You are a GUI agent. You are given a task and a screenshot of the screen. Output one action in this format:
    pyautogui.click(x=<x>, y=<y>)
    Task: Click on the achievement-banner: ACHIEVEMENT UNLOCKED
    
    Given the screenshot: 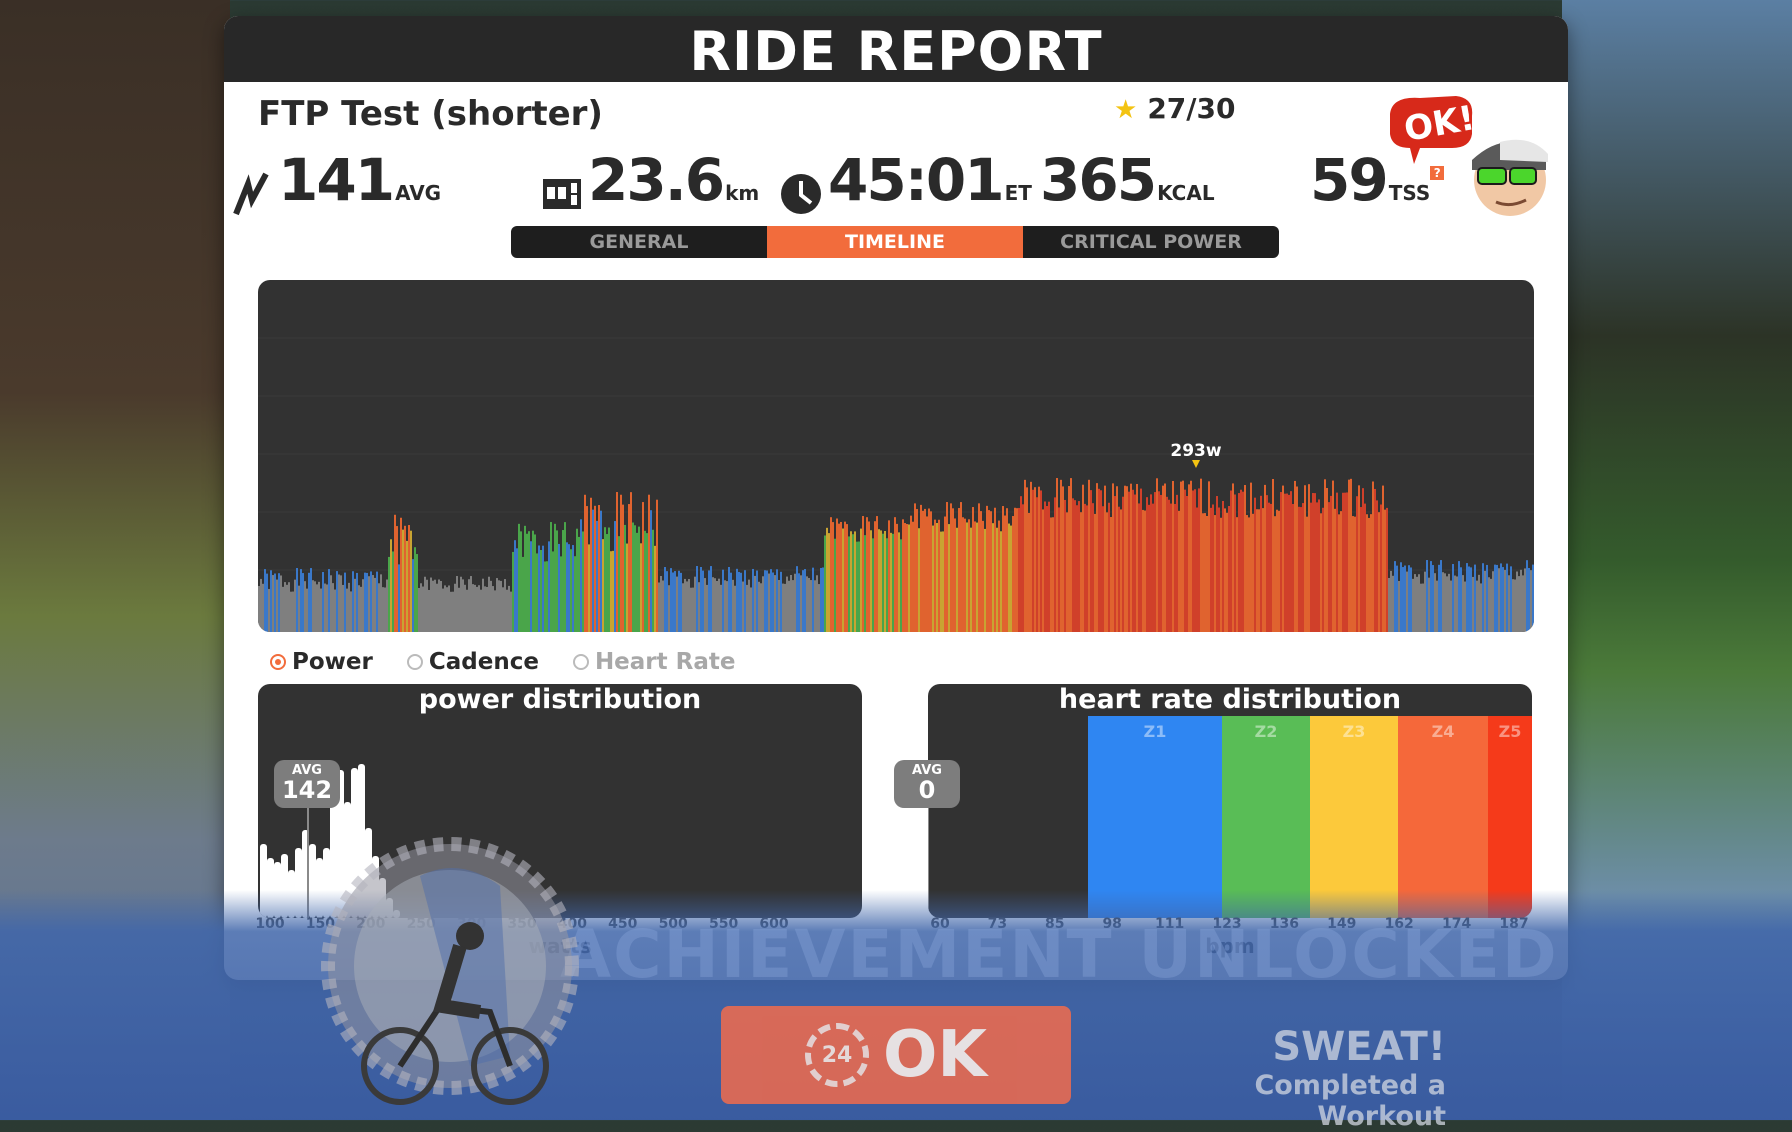 What is the action you would take?
    pyautogui.click(x=1059, y=954)
    